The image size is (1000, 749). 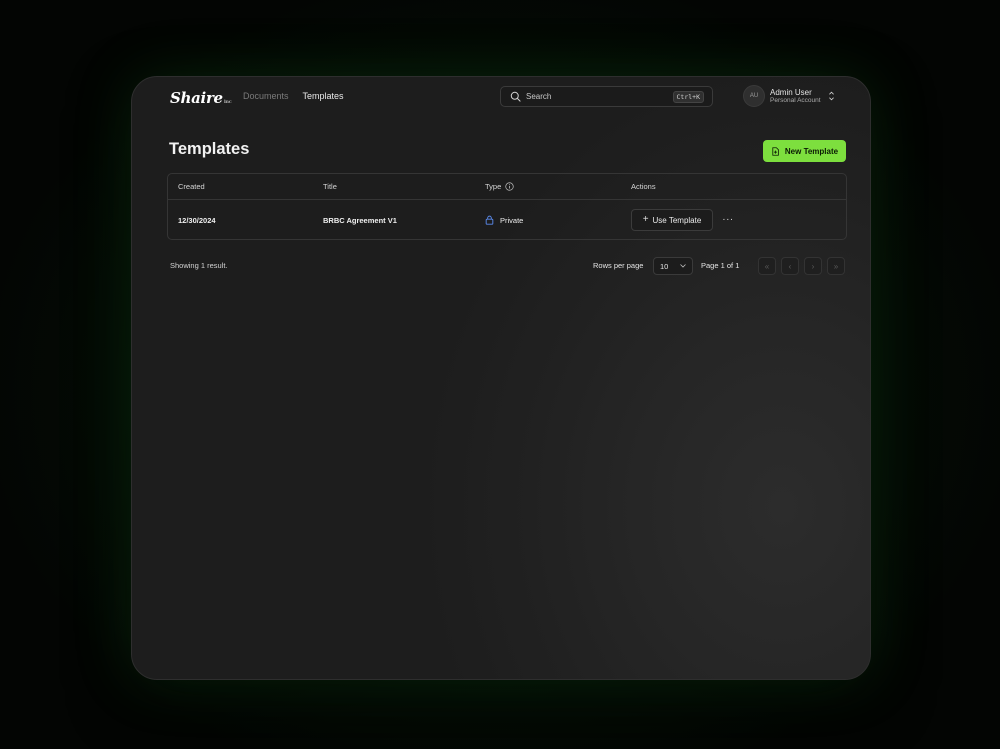 I want to click on info-icon, so click(x=509, y=186).